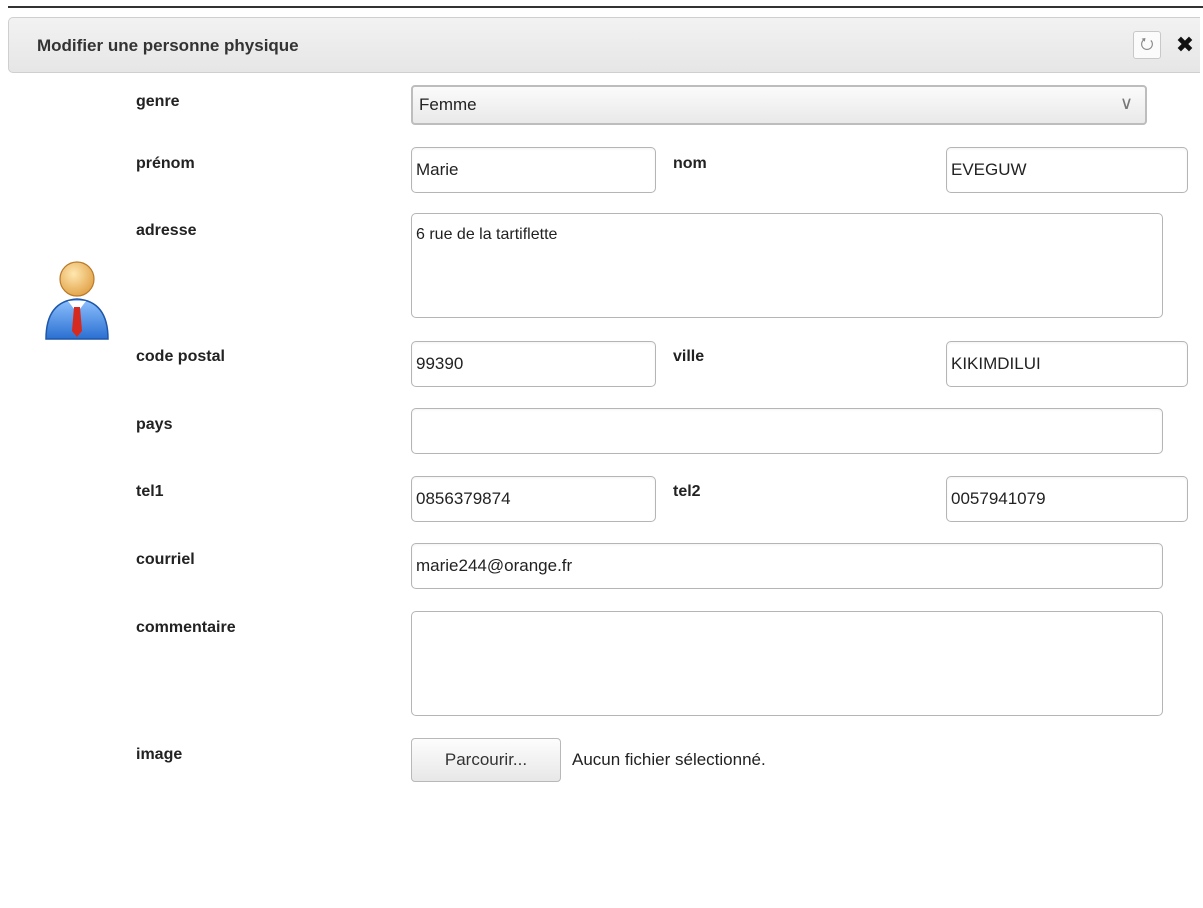 Image resolution: width=1203 pixels, height=908 pixels. Describe the element at coordinates (533, 170) in the screenshot. I see `prenom-field` at that location.